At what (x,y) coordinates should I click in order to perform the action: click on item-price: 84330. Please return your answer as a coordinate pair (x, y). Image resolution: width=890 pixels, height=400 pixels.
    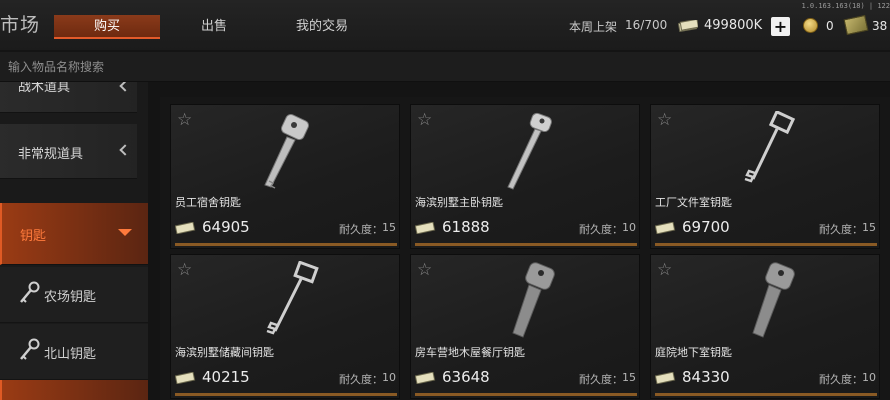
    Looking at the image, I should click on (706, 377).